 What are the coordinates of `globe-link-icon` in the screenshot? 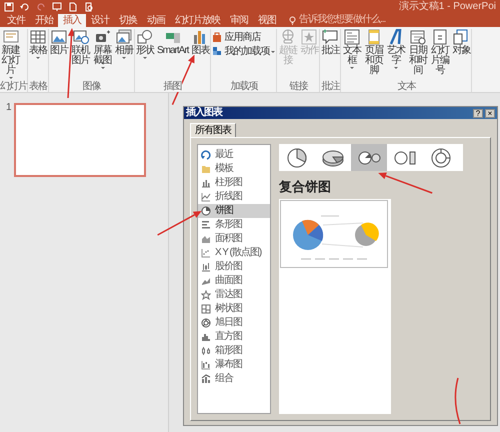 It's located at (288, 37).